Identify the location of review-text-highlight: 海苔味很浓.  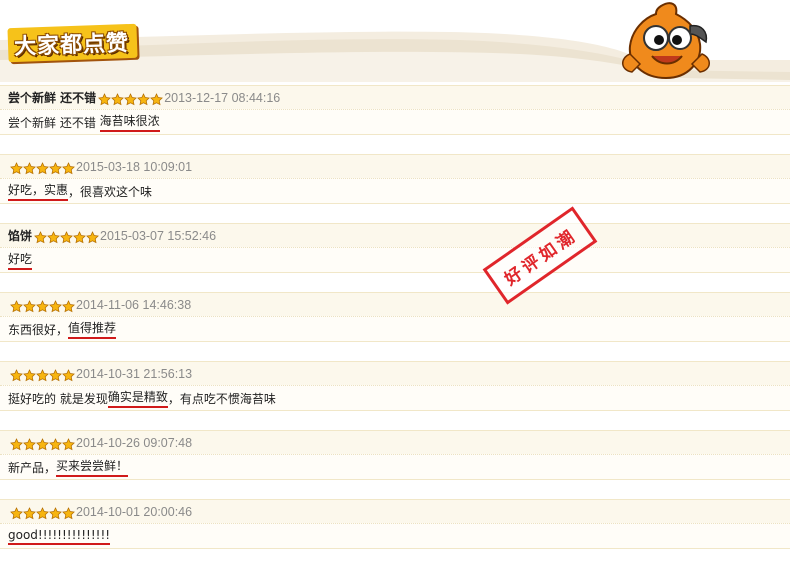
(129, 122).